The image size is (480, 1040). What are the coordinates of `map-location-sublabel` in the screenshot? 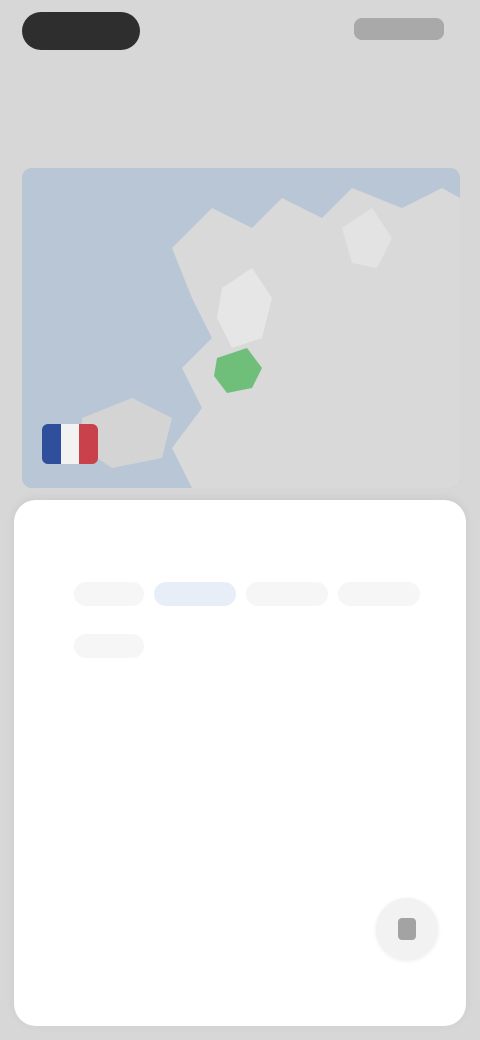 It's located at (172, 457).